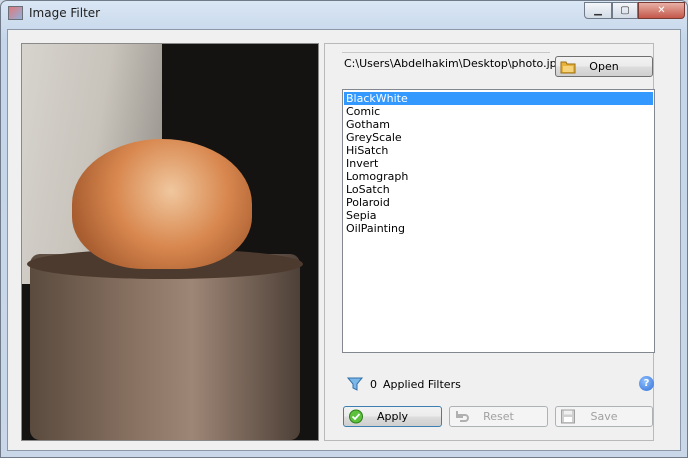 This screenshot has height=458, width=688. I want to click on filter-list-item: Lomograph, so click(498, 176).